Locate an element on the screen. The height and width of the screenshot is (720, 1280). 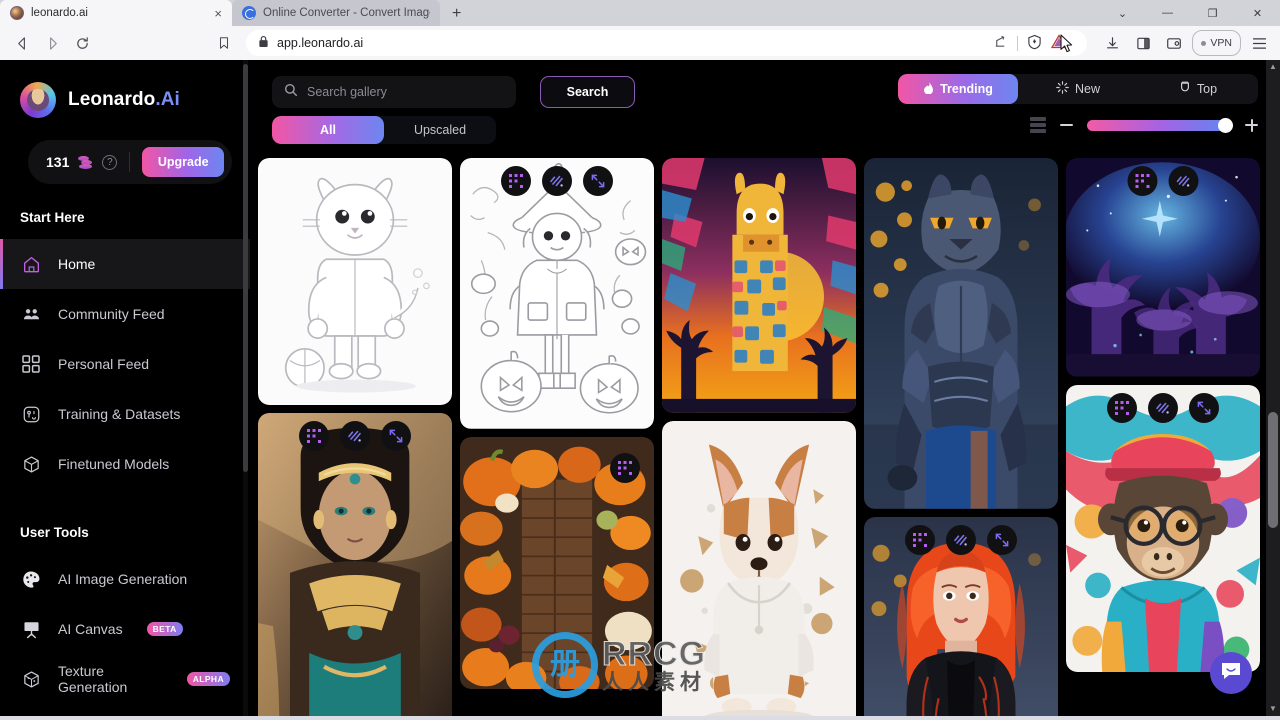
card-monkey-pop-art is located at coordinates (1163, 528).